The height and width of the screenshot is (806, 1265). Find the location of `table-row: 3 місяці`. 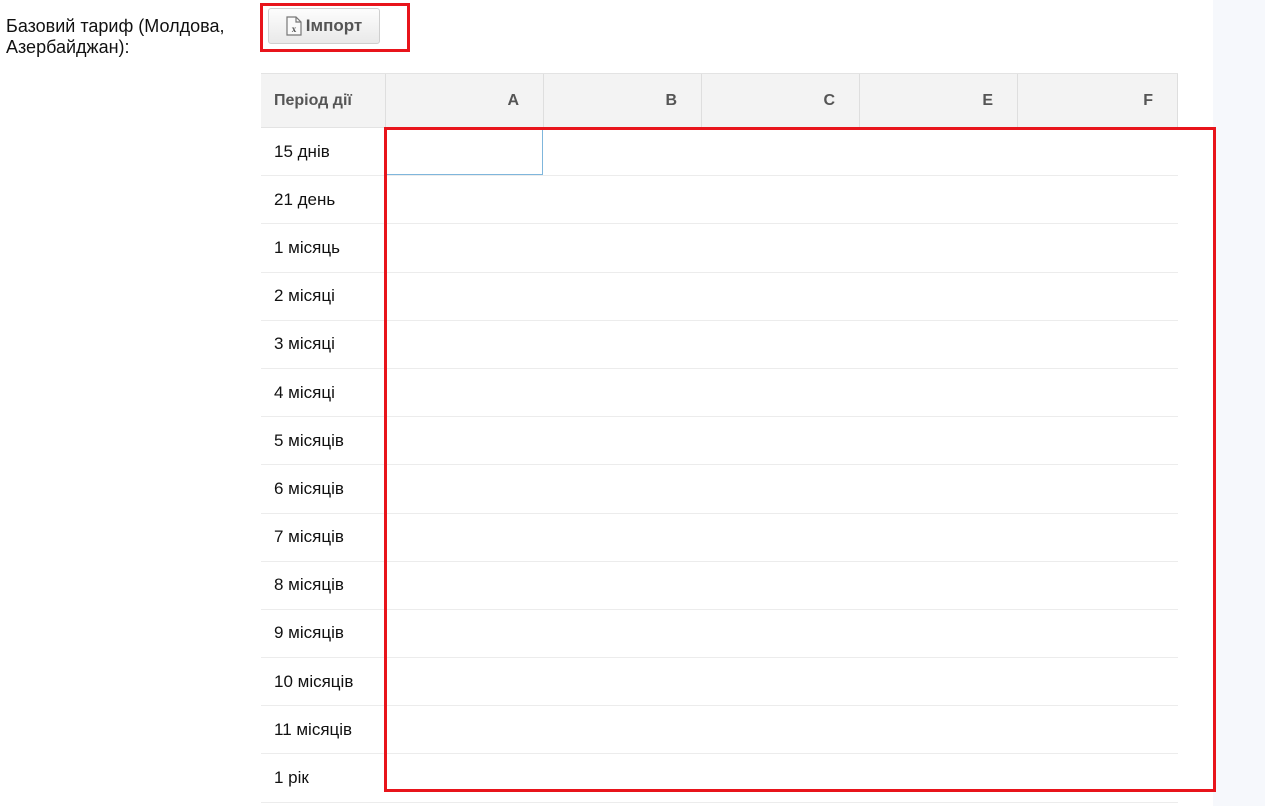

table-row: 3 місяці is located at coordinates (719, 345).